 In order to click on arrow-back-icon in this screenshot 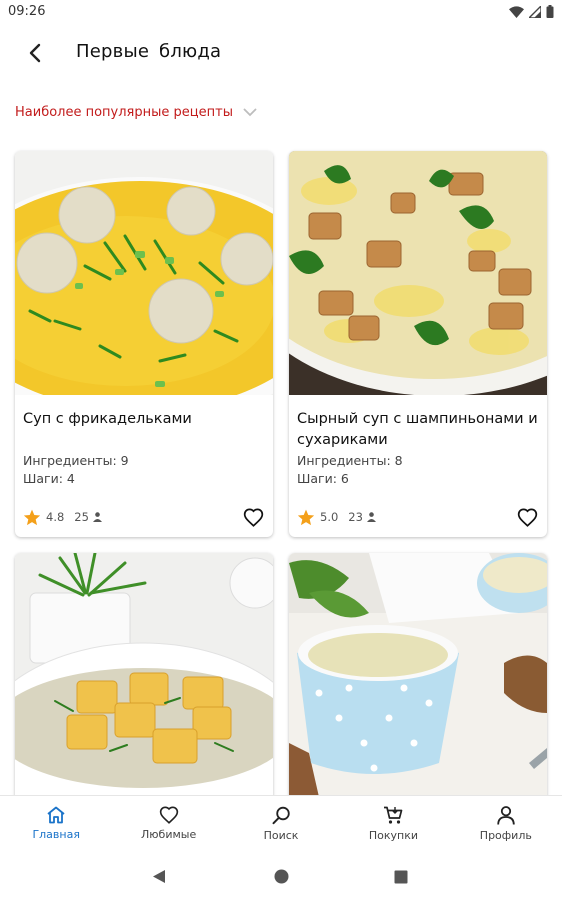, I will do `click(35, 53)`.